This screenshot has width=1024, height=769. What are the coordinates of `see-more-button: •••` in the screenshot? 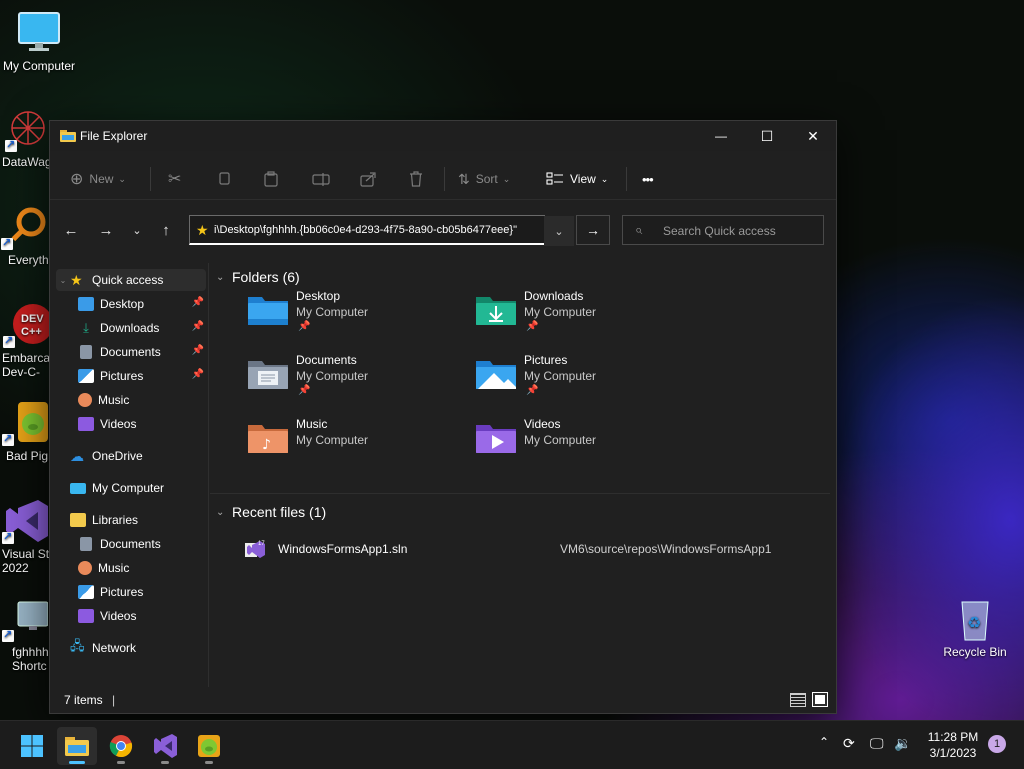 It's located at (648, 179).